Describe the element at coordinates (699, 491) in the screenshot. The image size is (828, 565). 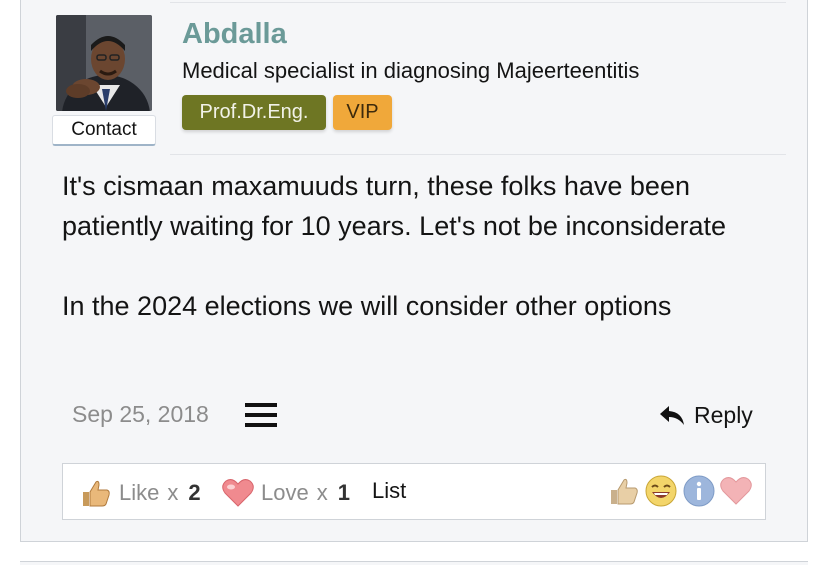
I see `info-icon` at that location.